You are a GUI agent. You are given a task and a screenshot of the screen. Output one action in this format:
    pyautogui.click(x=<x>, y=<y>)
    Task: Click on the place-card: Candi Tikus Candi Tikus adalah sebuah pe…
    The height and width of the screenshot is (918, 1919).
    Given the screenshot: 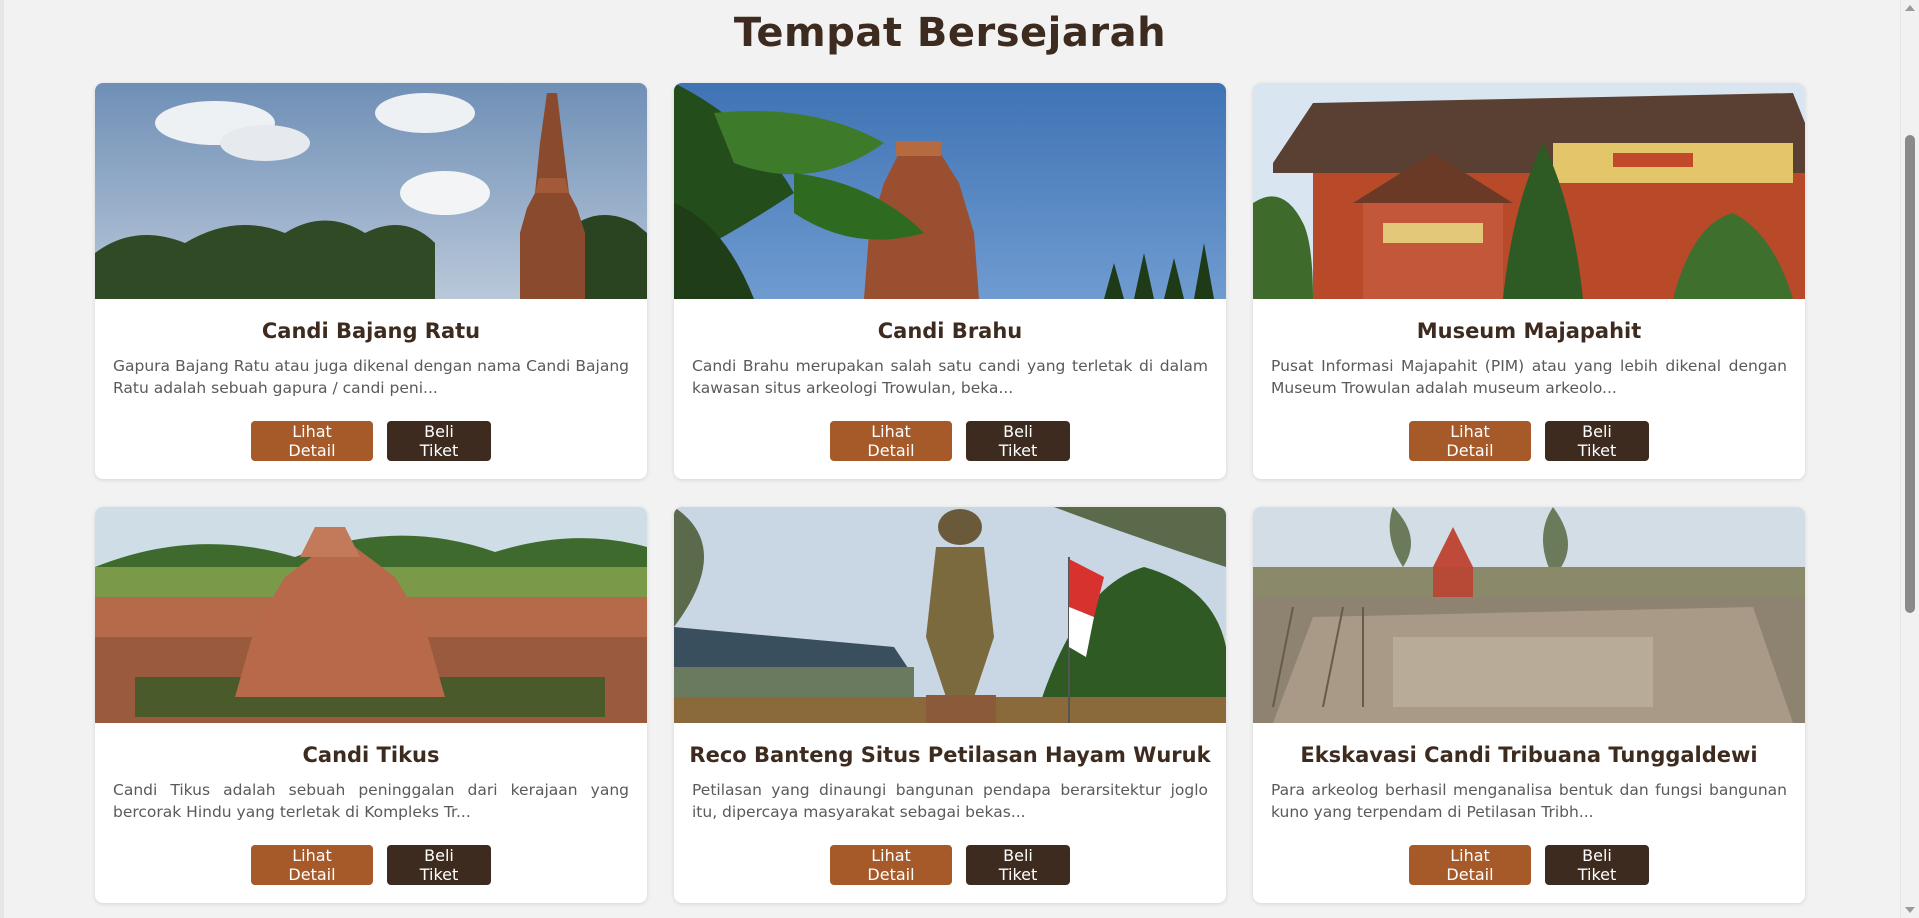 What is the action you would take?
    pyautogui.click(x=371, y=705)
    